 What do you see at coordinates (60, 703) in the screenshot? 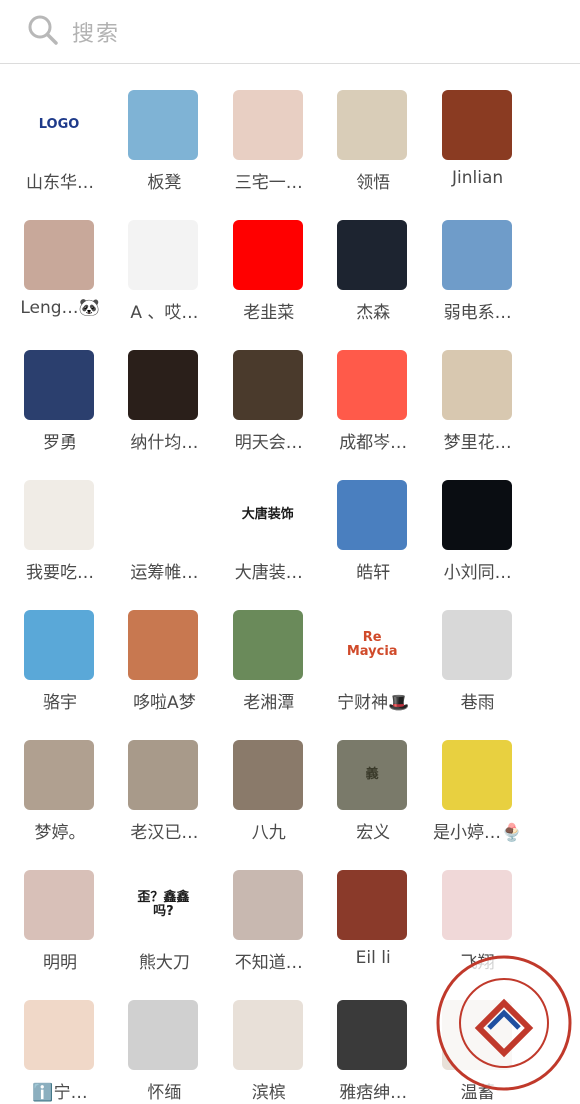
I see `contact-name: 骆宇` at bounding box center [60, 703].